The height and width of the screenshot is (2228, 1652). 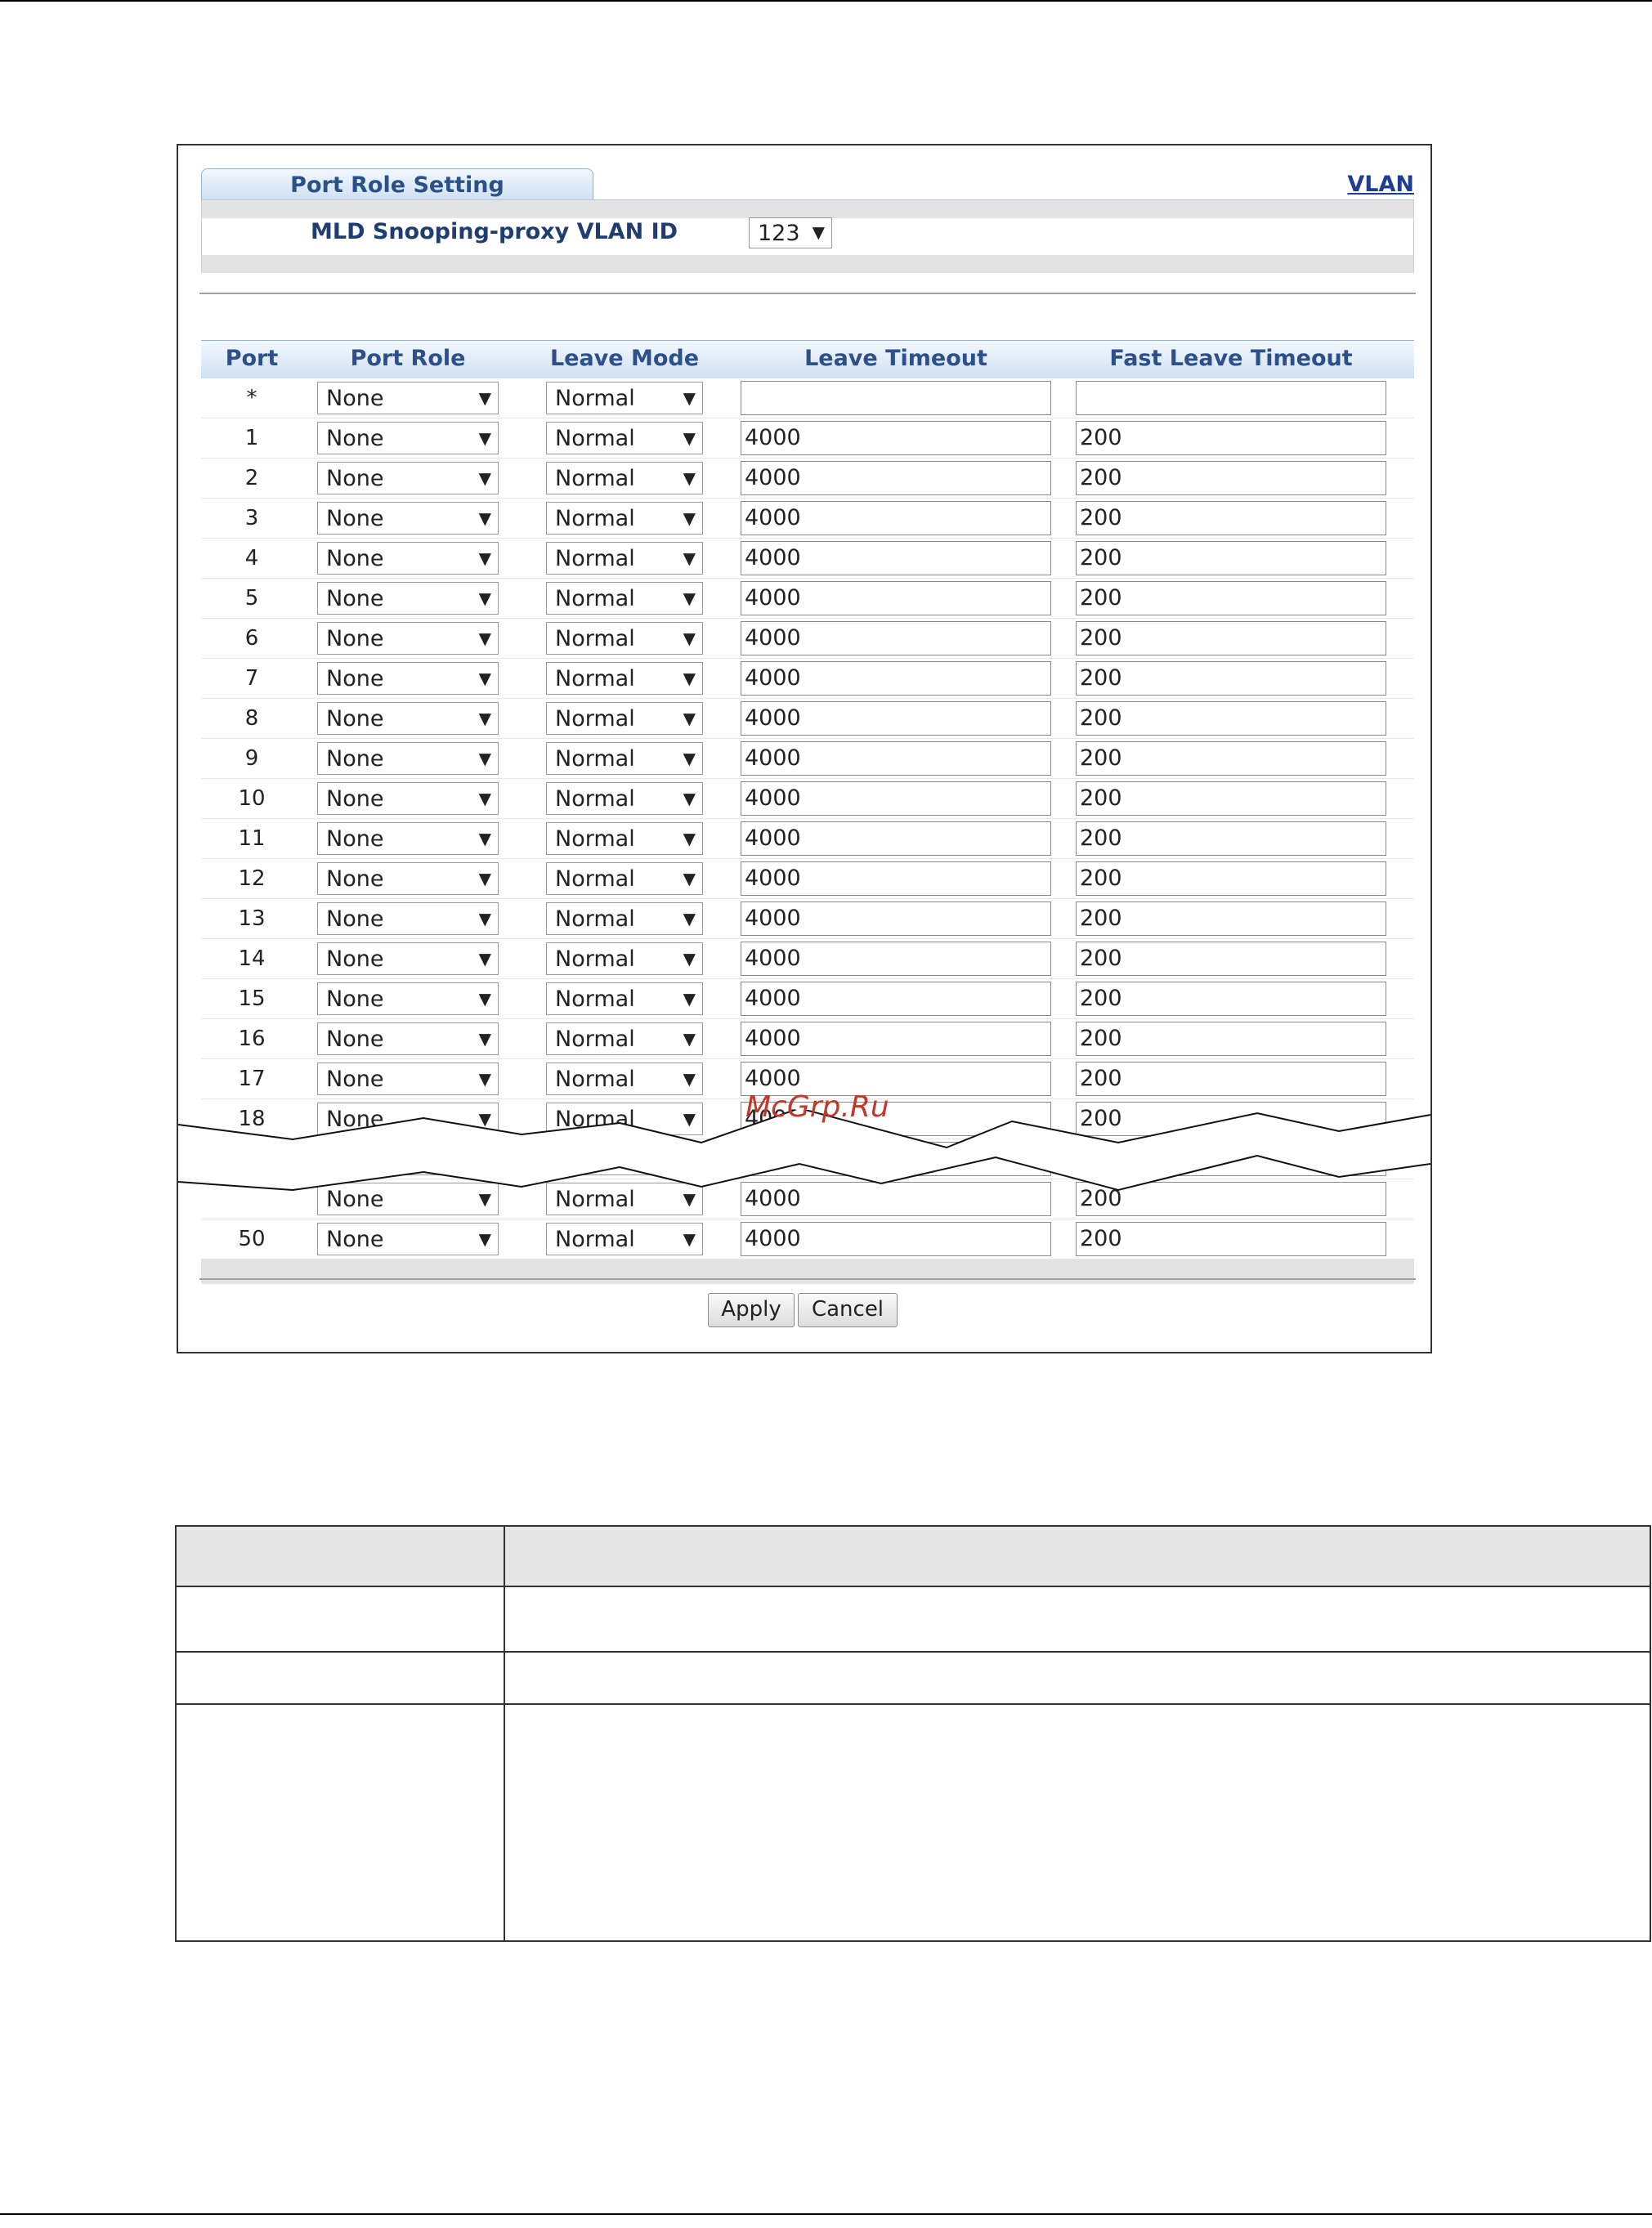 I want to click on table-row: 13 None ▼ Normal ▼ 4000 200, so click(x=807, y=919).